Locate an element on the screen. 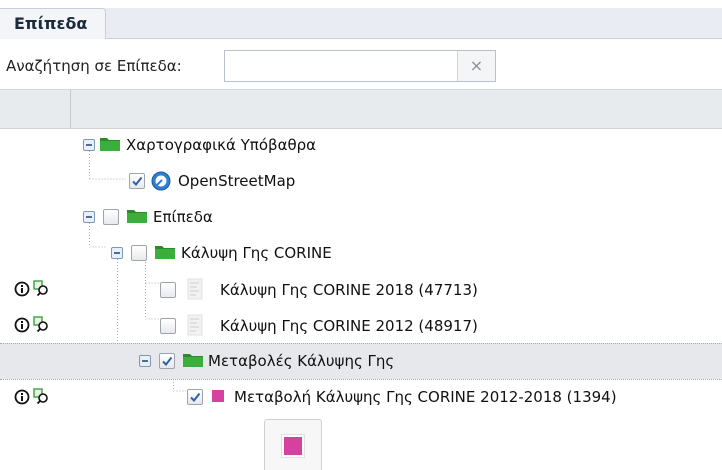 This screenshot has height=470, width=722. tree-row-corine-2012: Κάλυψη Γης CORINE 2012 (48917) is located at coordinates (361, 325).